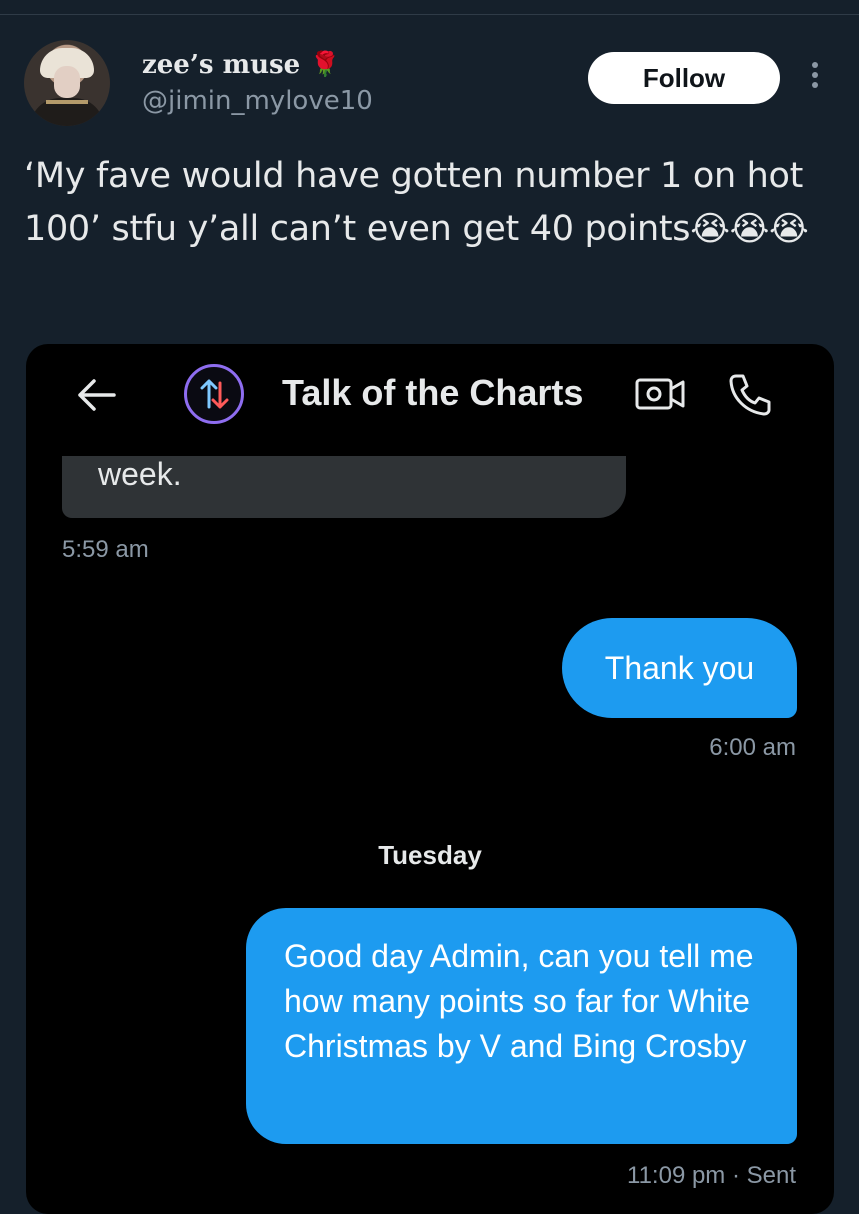 The height and width of the screenshot is (1214, 859). I want to click on video-call-icon, so click(660, 394).